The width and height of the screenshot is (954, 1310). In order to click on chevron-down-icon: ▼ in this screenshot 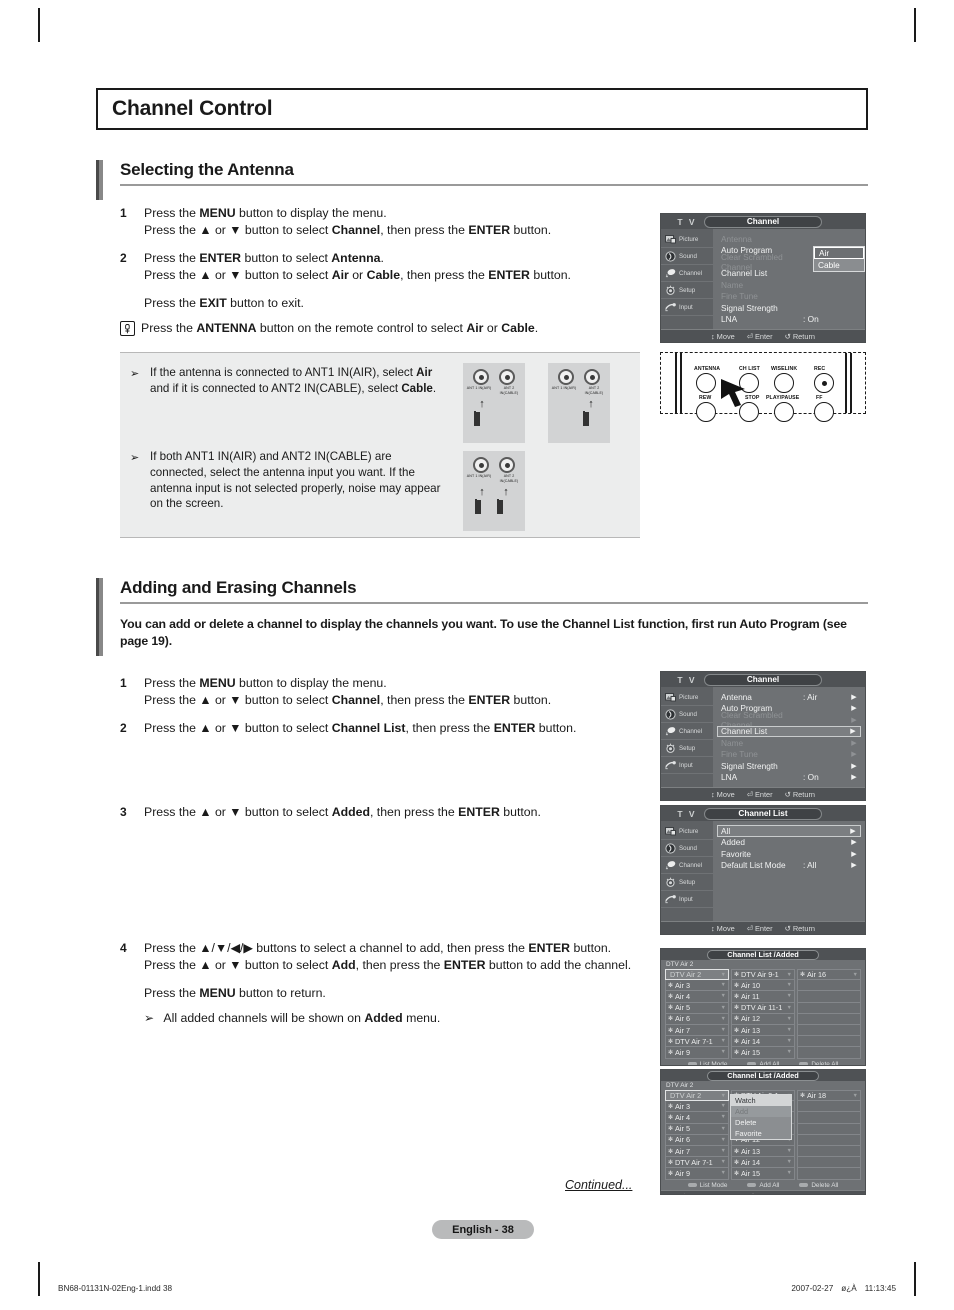, I will do `click(723, 1128)`.